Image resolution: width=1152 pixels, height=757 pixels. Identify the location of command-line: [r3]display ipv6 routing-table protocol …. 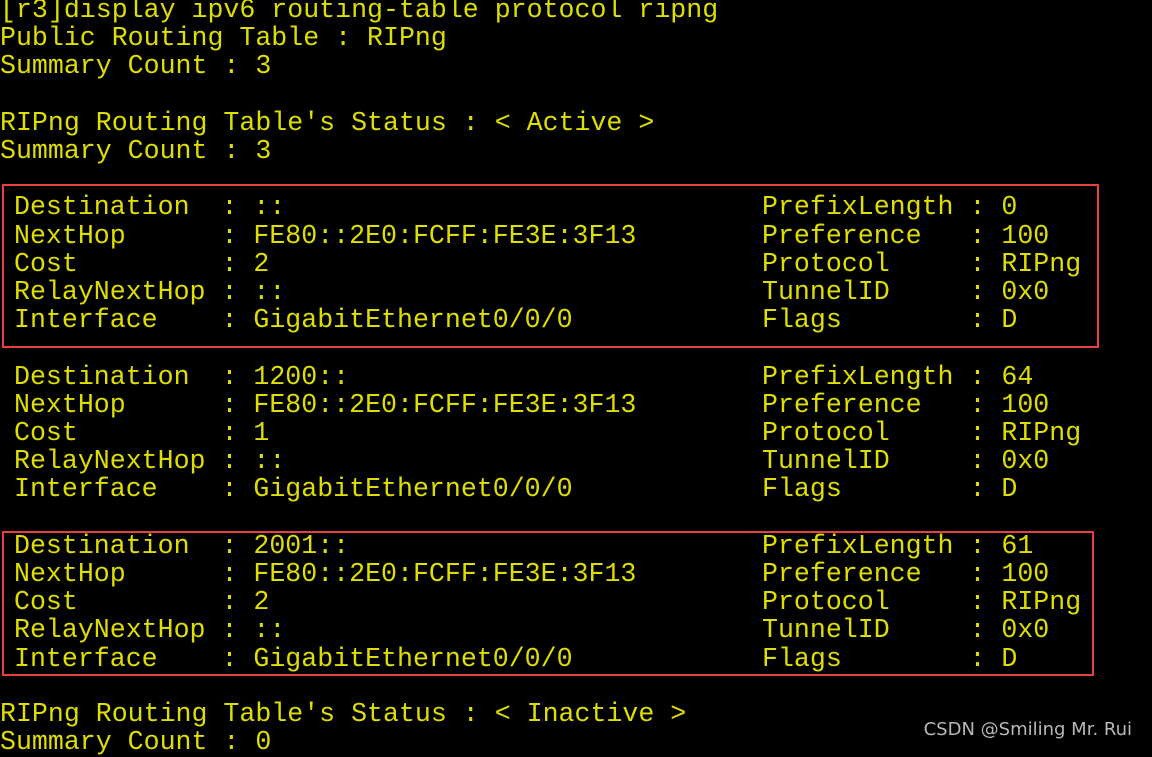
(359, 12).